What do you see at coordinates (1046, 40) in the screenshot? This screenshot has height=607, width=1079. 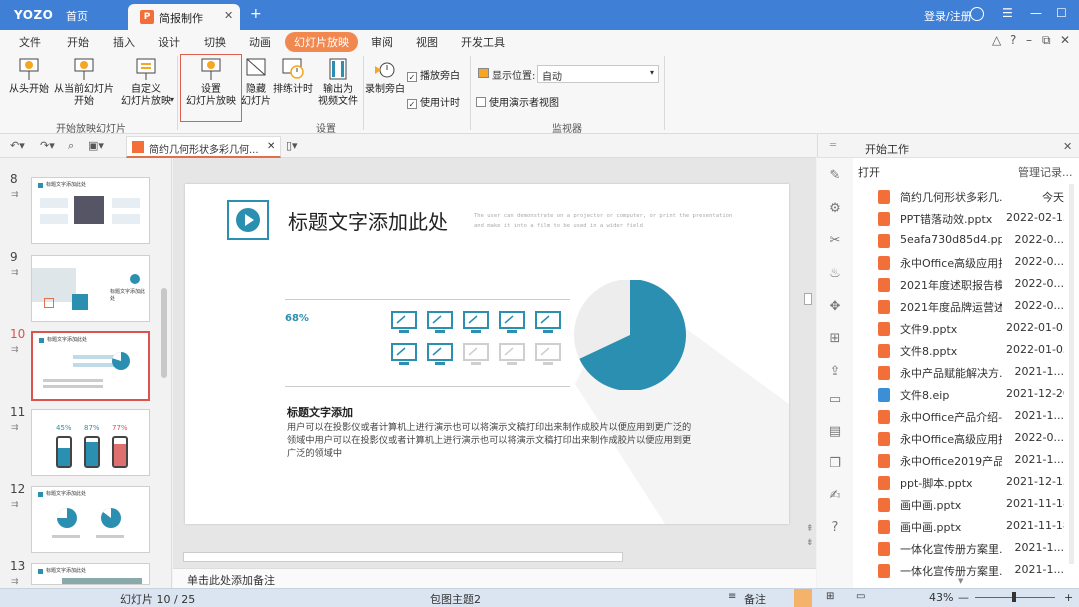 I see `ribbon-restore-icon: ⧉` at bounding box center [1046, 40].